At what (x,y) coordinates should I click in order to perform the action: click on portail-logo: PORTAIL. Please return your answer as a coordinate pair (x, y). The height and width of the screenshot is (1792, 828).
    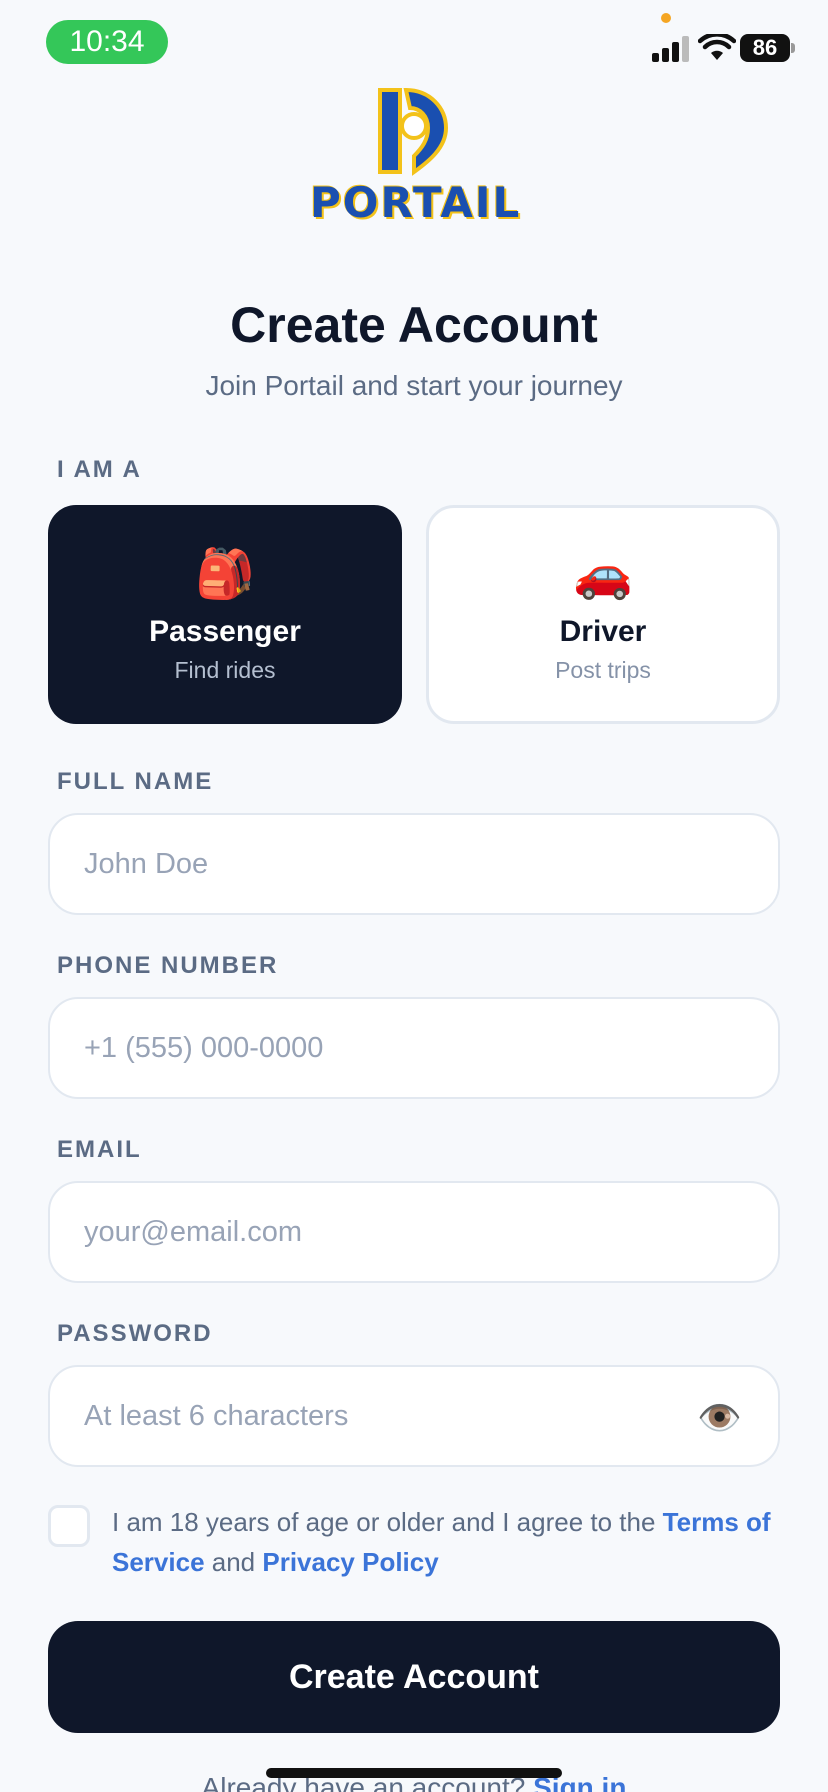
    Looking at the image, I should click on (416, 159).